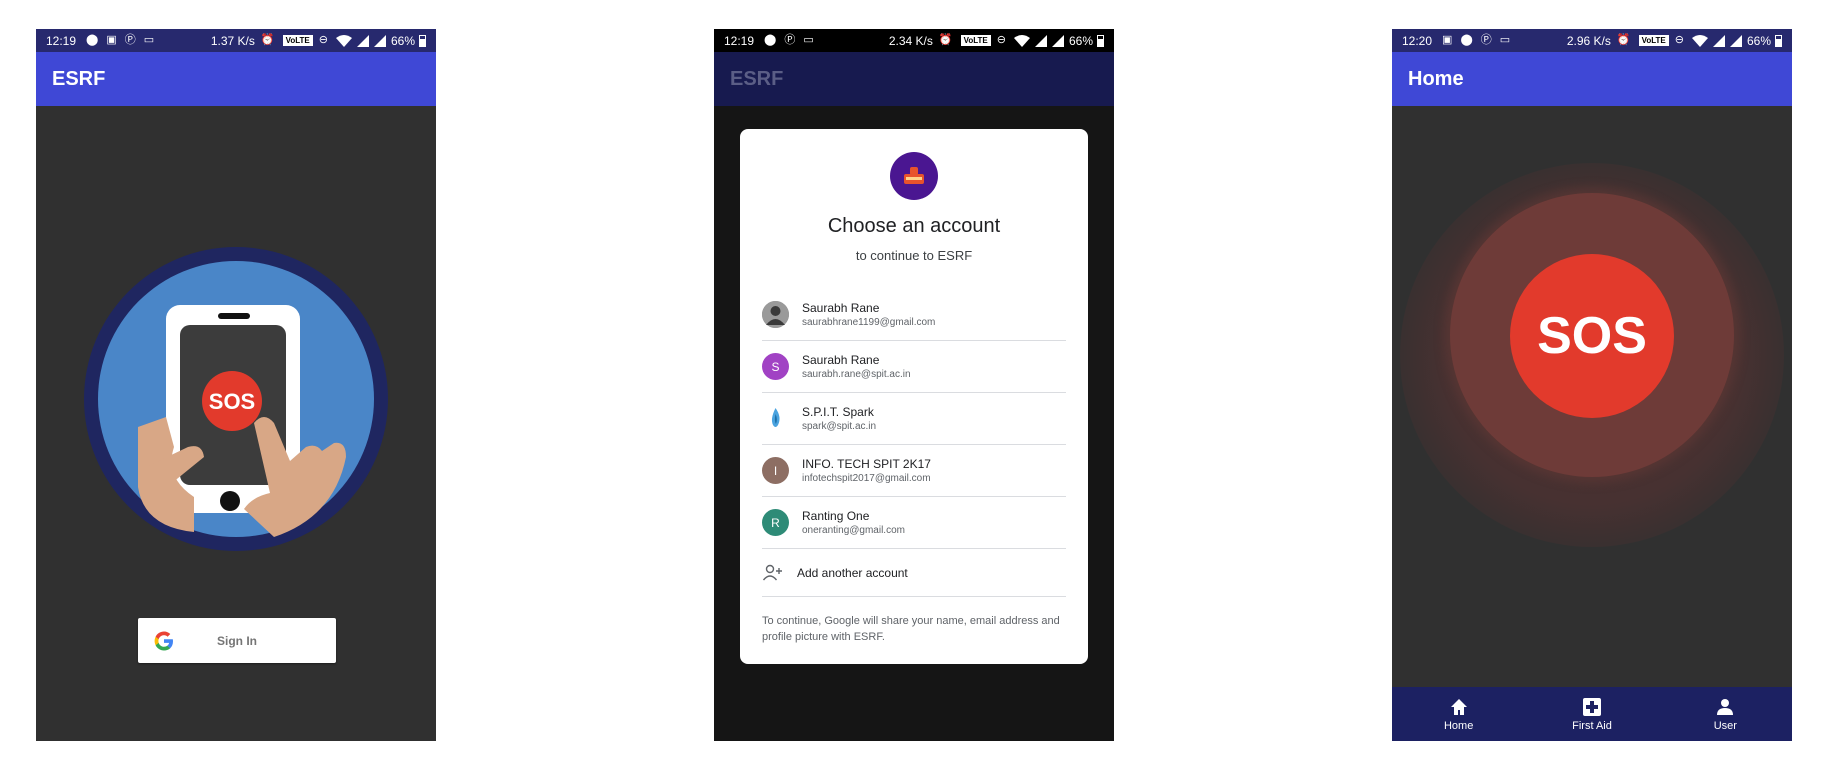 This screenshot has height=766, width=1826. Describe the element at coordinates (163, 640) in the screenshot. I see `google-icon` at that location.